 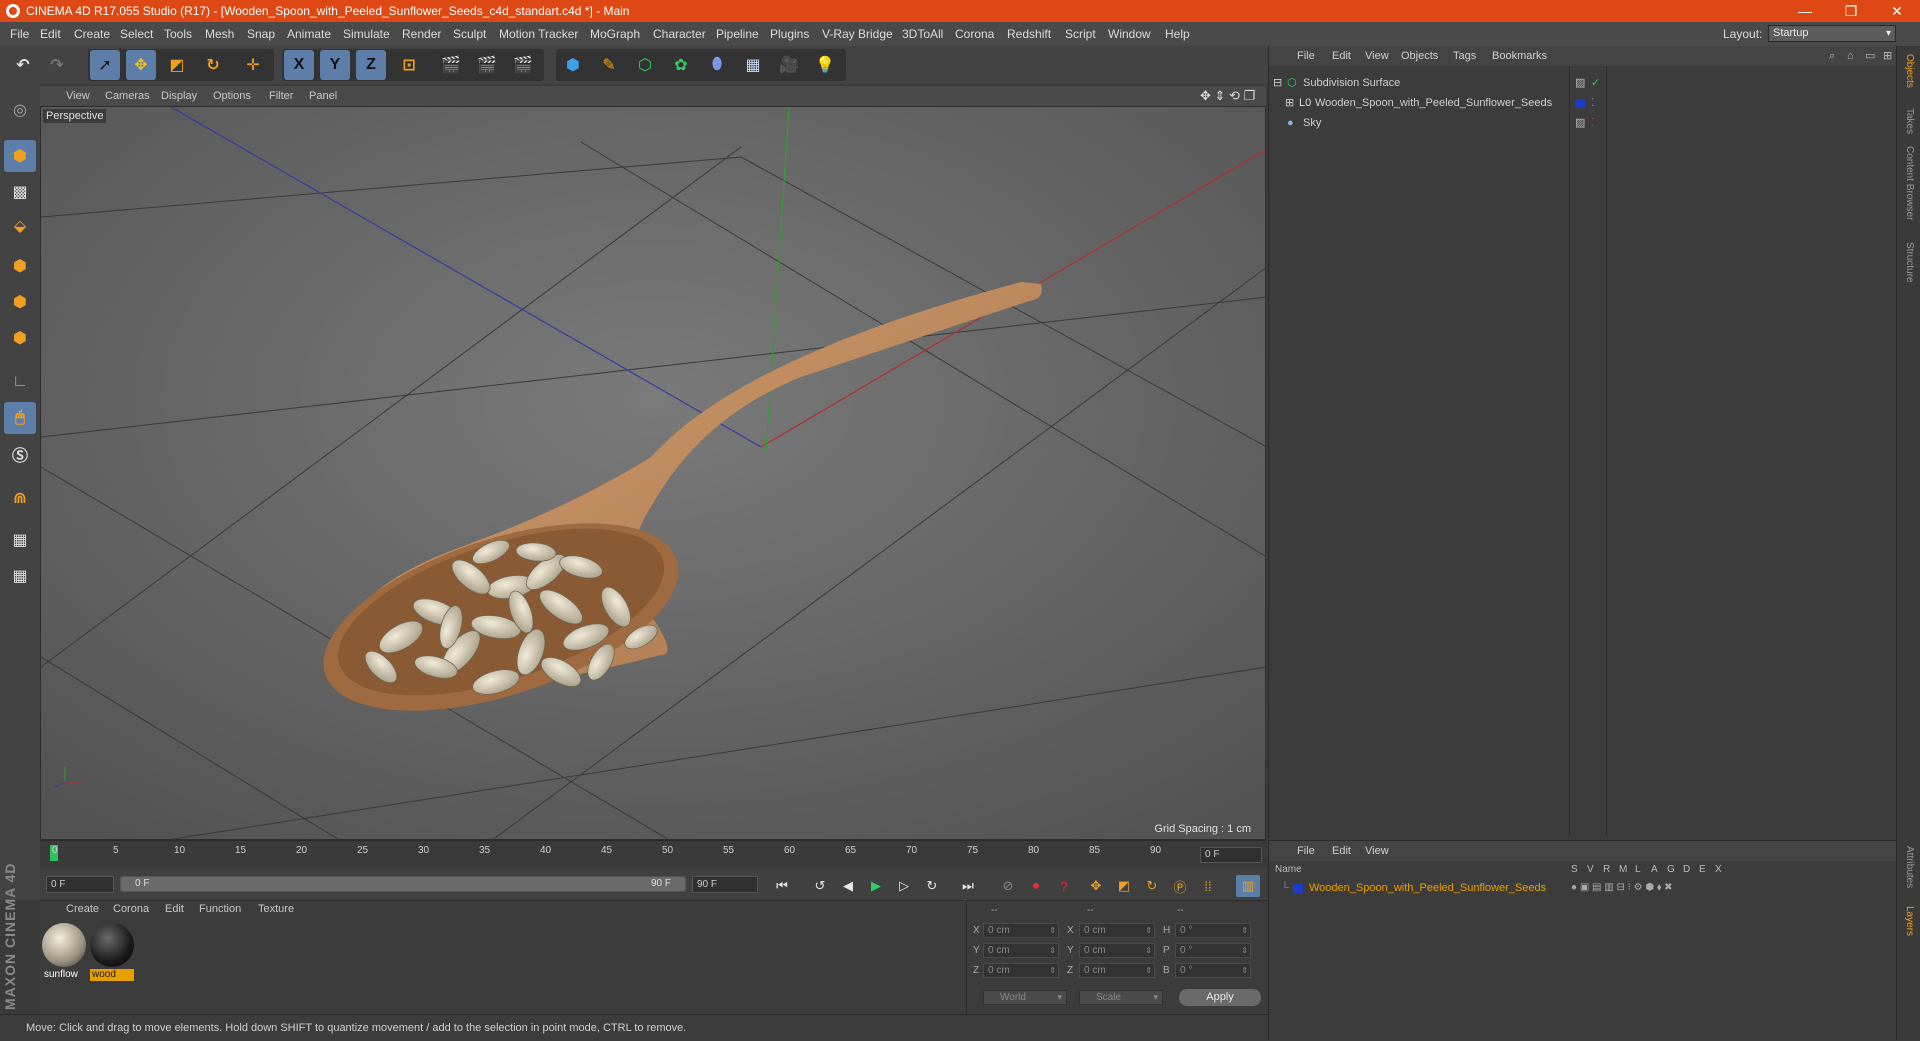 I want to click on tweak-mode-icon: 🖱, so click(x=20, y=418).